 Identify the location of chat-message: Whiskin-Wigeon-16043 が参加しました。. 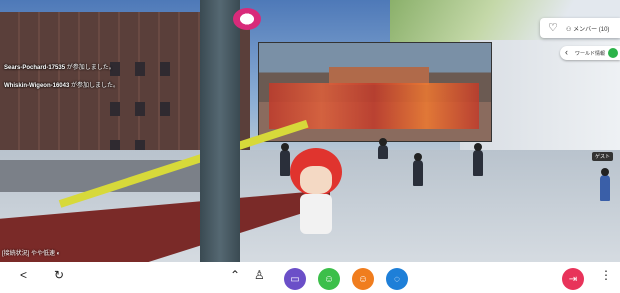
(61, 84).